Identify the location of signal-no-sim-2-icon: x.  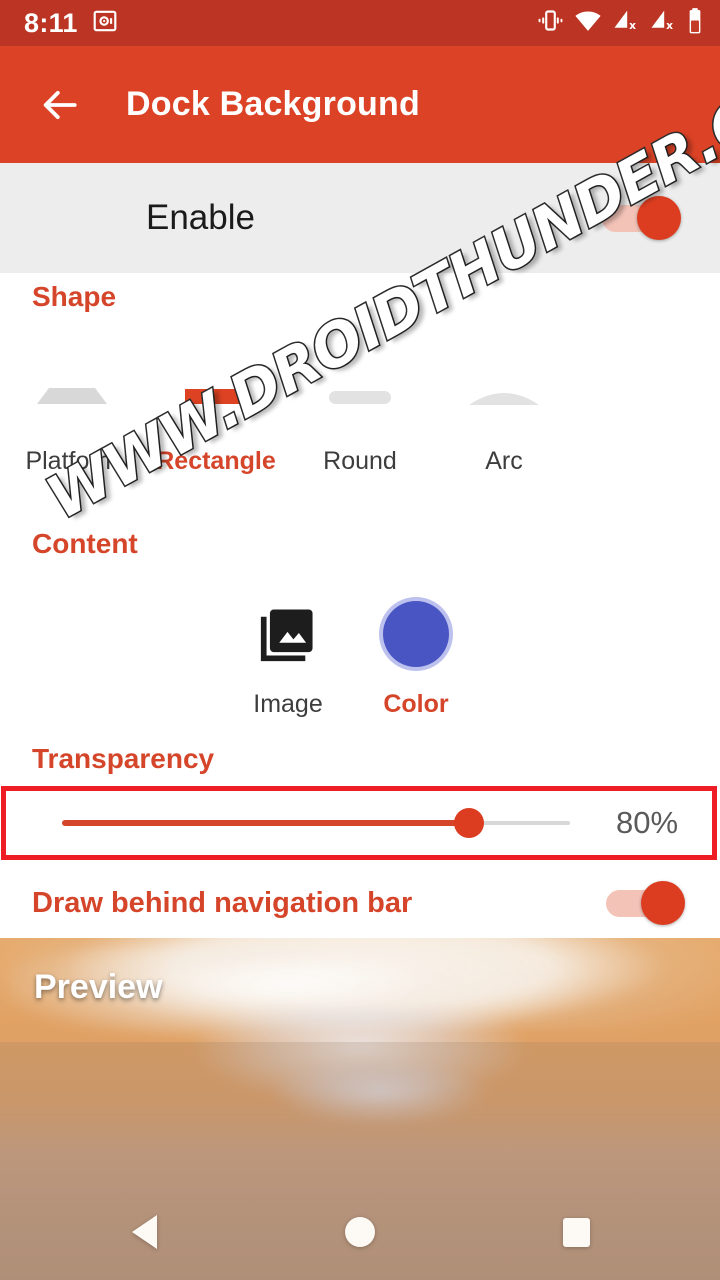
(662, 23).